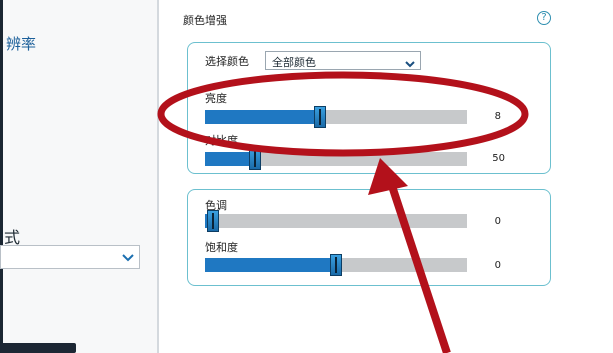 The height and width of the screenshot is (353, 613). Describe the element at coordinates (21, 44) in the screenshot. I see `resolution-heading: 辨率` at that location.